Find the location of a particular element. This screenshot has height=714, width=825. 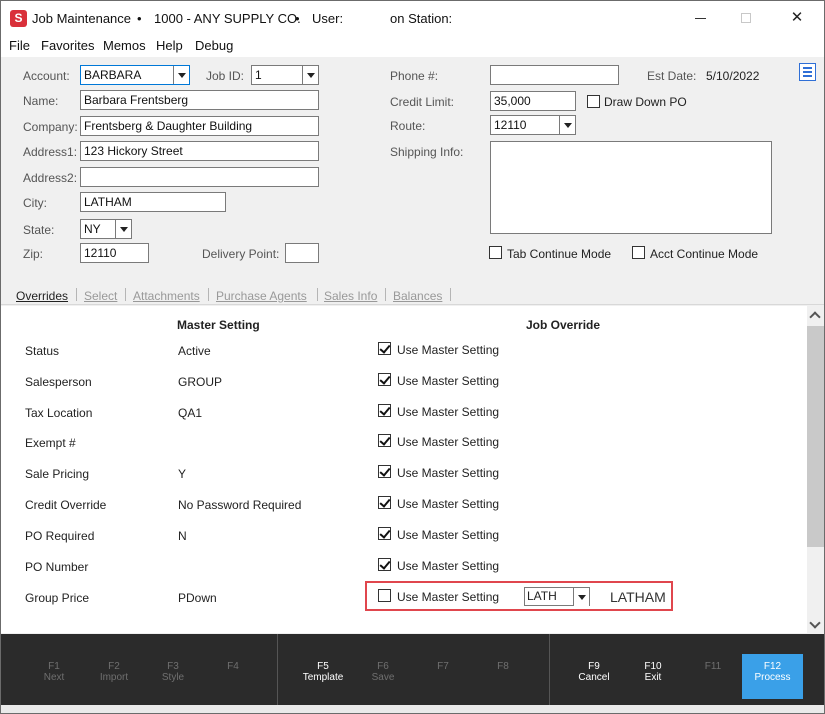

route-label: Route: is located at coordinates (408, 126).